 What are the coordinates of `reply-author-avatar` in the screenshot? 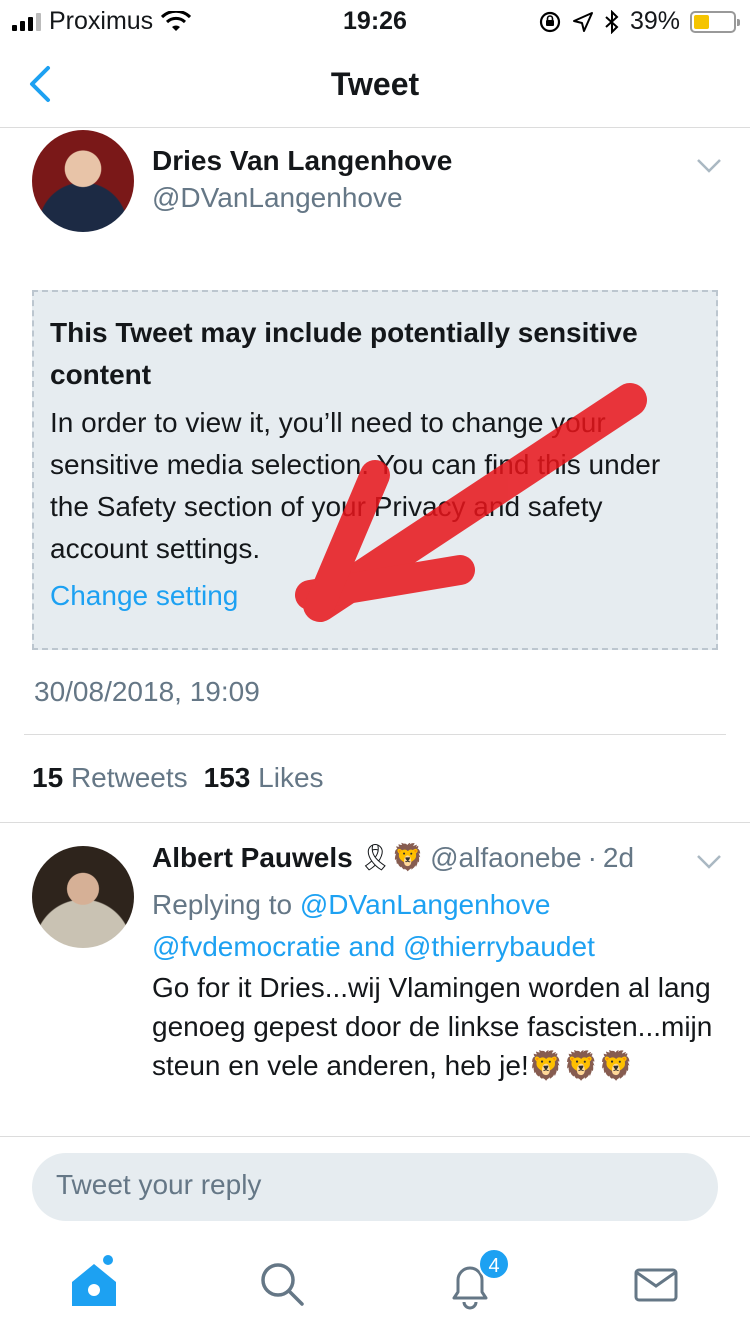 It's located at (83, 897).